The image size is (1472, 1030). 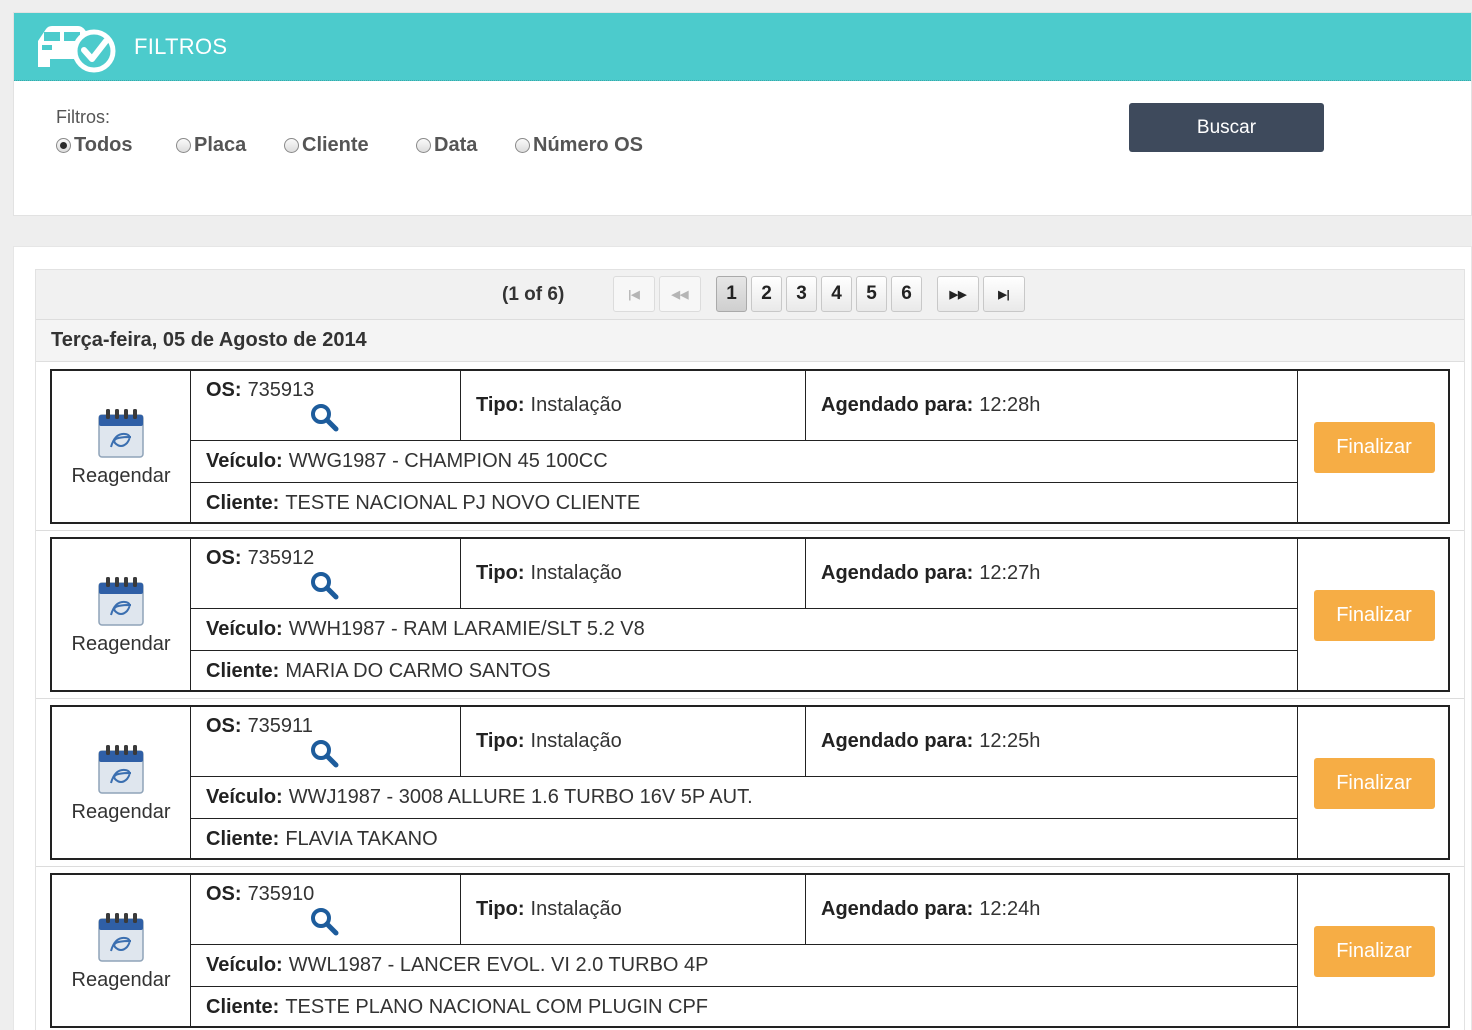 What do you see at coordinates (83, 117) in the screenshot?
I see `filters-label: Filtros:` at bounding box center [83, 117].